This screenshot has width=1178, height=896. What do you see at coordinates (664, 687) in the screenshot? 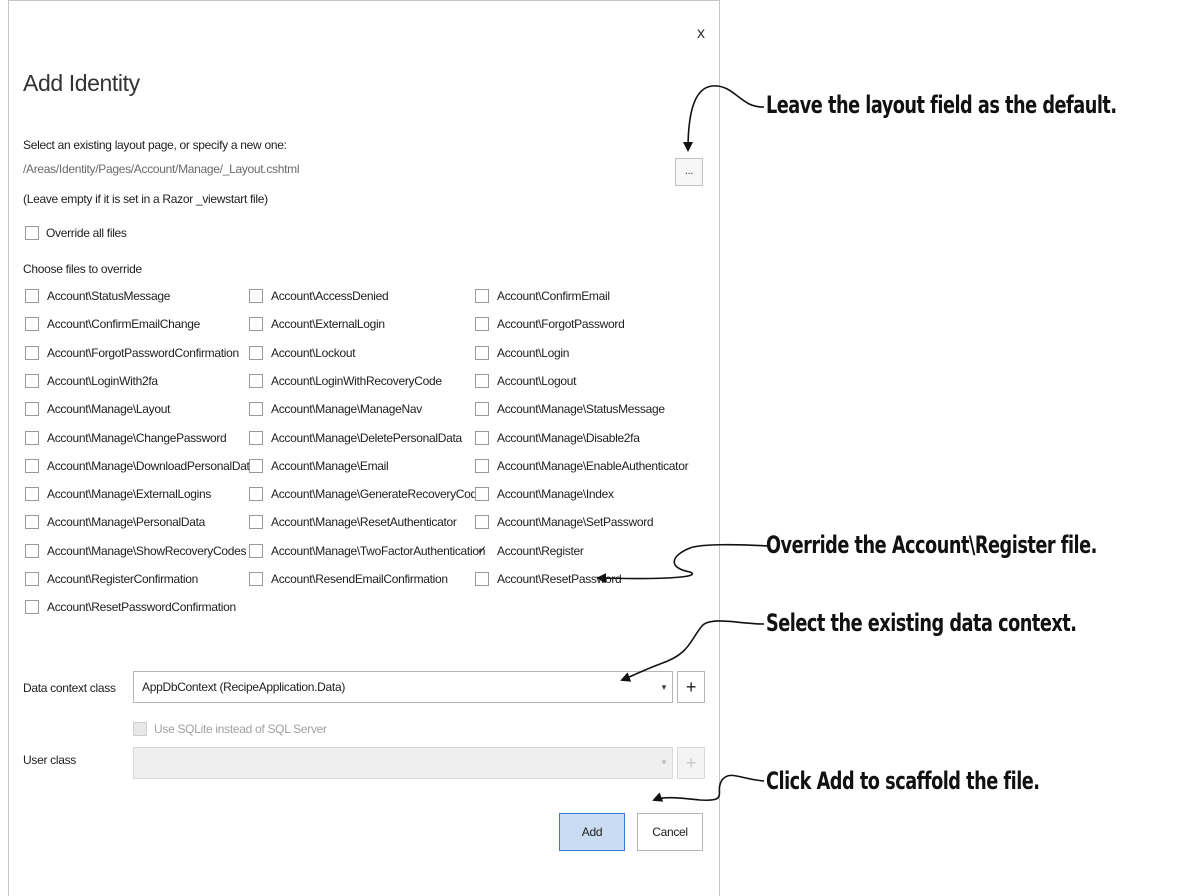
I see `chevron-down-icon: ▾` at bounding box center [664, 687].